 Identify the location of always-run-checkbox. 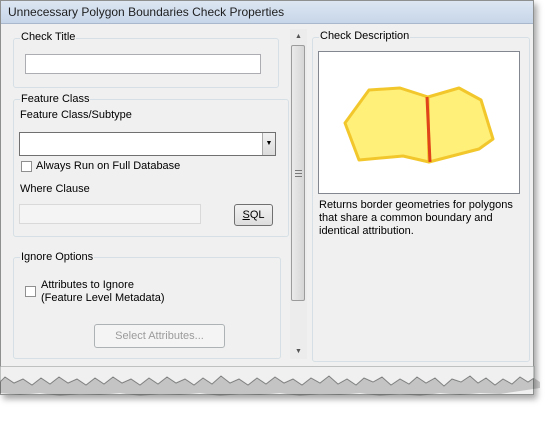
(26, 166).